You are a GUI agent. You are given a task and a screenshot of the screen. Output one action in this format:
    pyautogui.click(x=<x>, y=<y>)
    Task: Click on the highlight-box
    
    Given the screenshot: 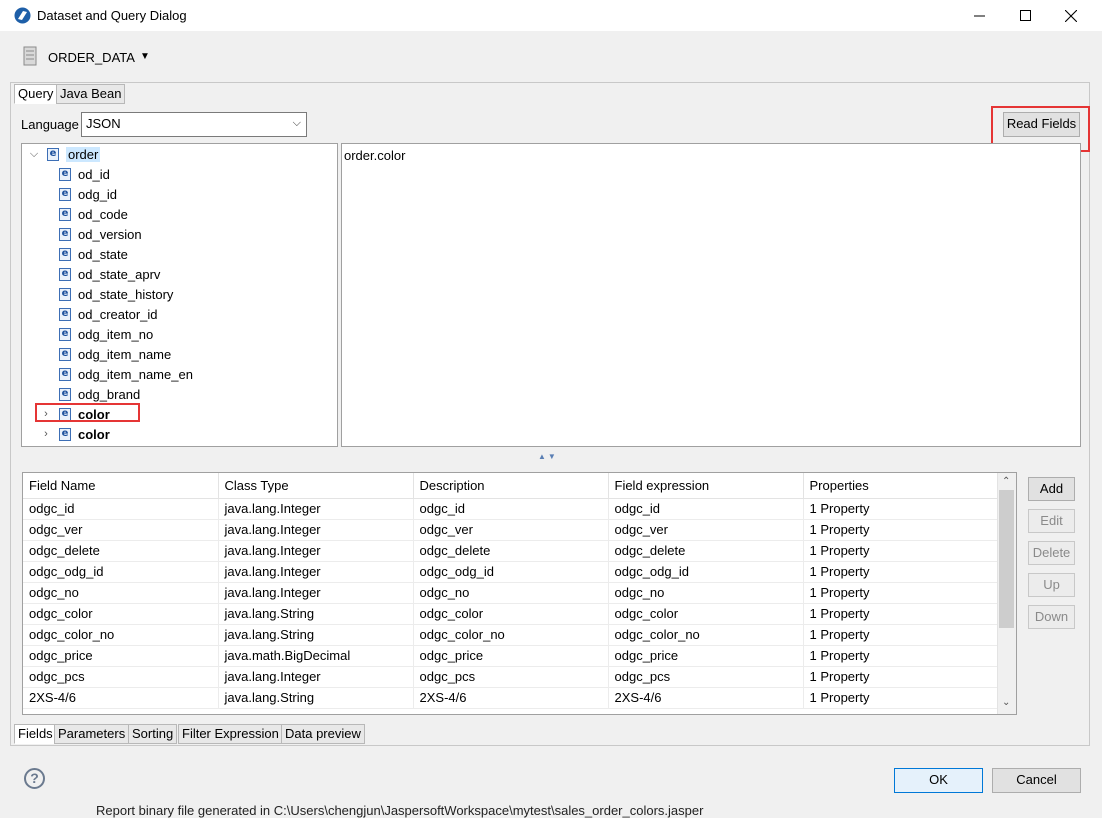 What is the action you would take?
    pyautogui.click(x=87, y=412)
    